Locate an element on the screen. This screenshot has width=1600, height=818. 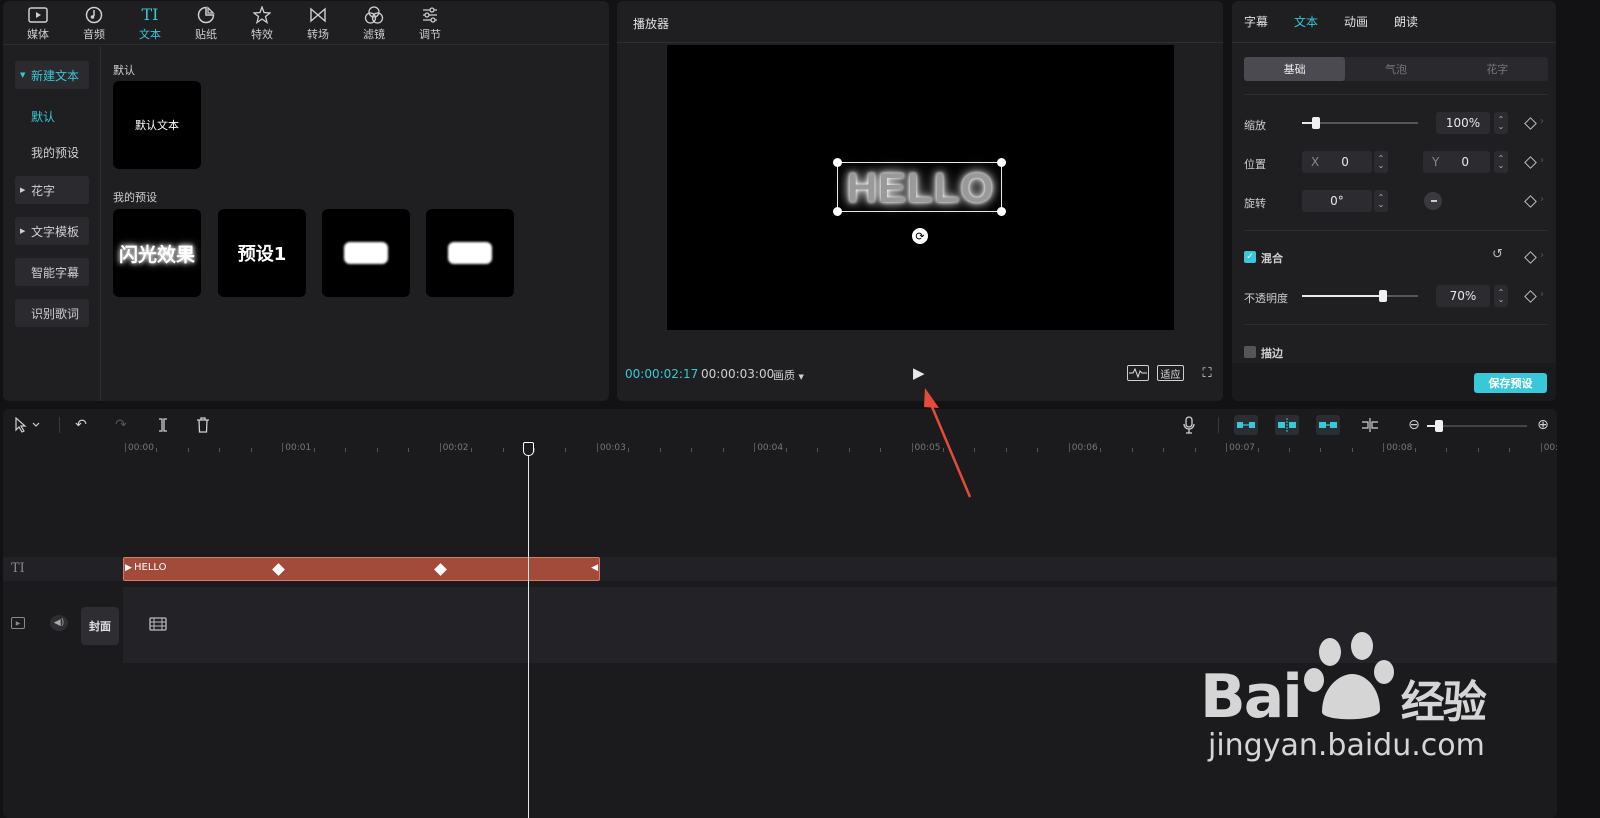
tab-adjust: 调节 is located at coordinates (430, 23).